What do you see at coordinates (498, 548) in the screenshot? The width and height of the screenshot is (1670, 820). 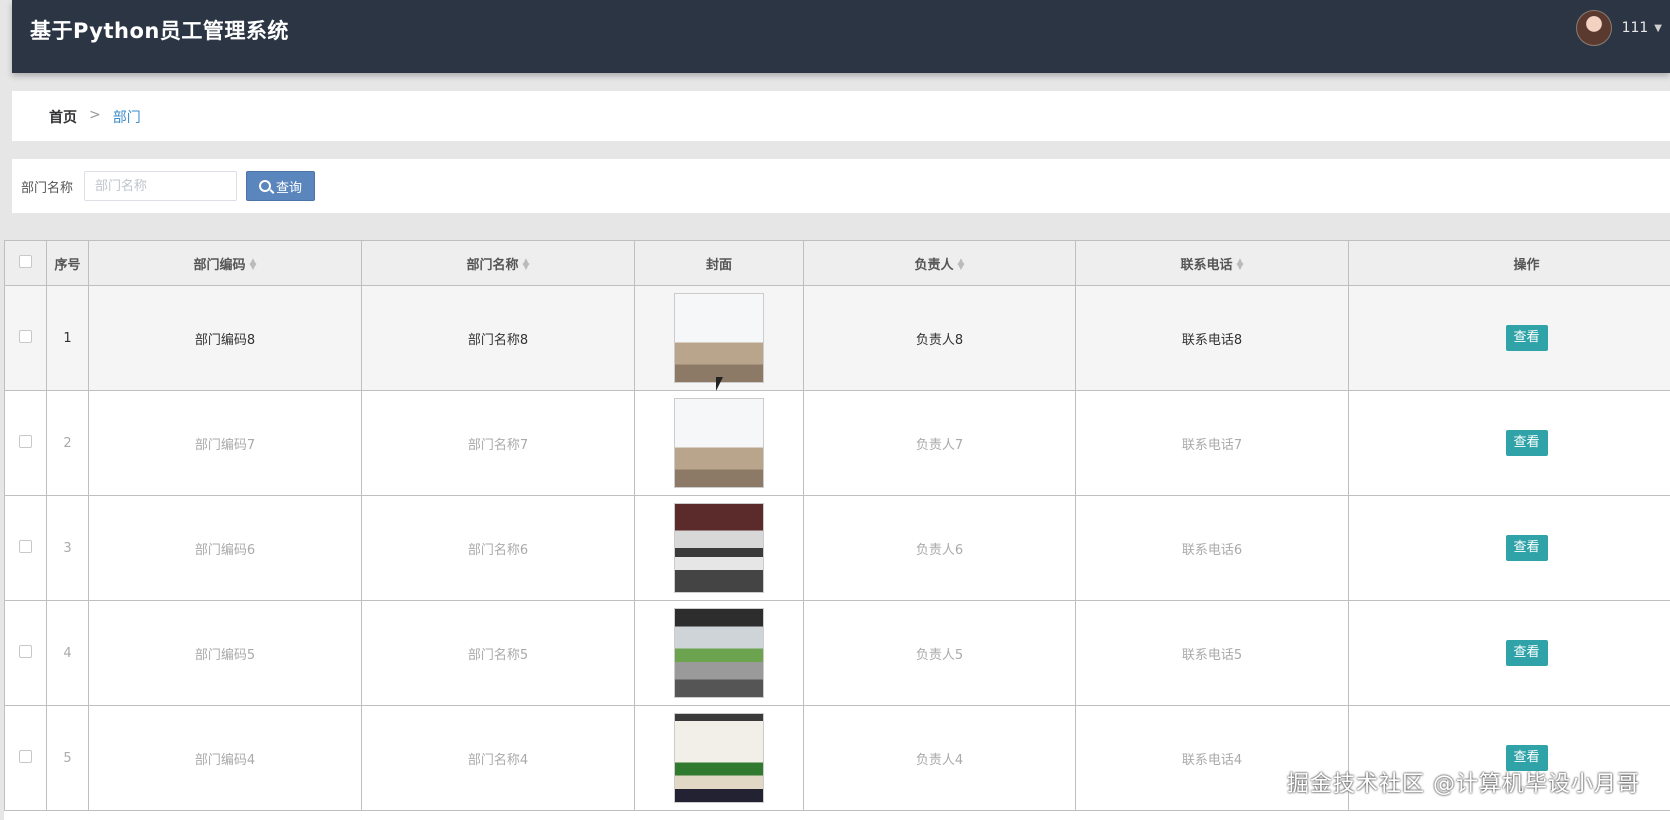 I see `cell-name: 部门名称6` at bounding box center [498, 548].